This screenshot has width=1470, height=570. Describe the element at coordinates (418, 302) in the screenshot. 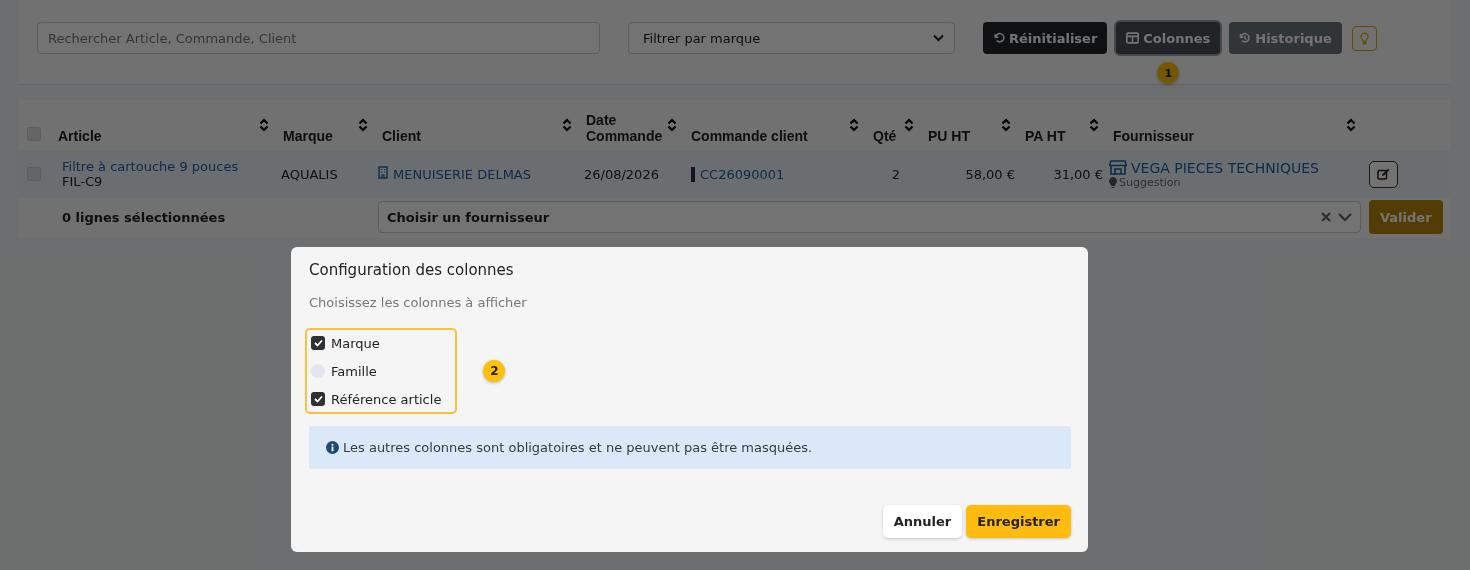

I see `dialog-subtitle: Choisissez les colonnes à afficher` at that location.